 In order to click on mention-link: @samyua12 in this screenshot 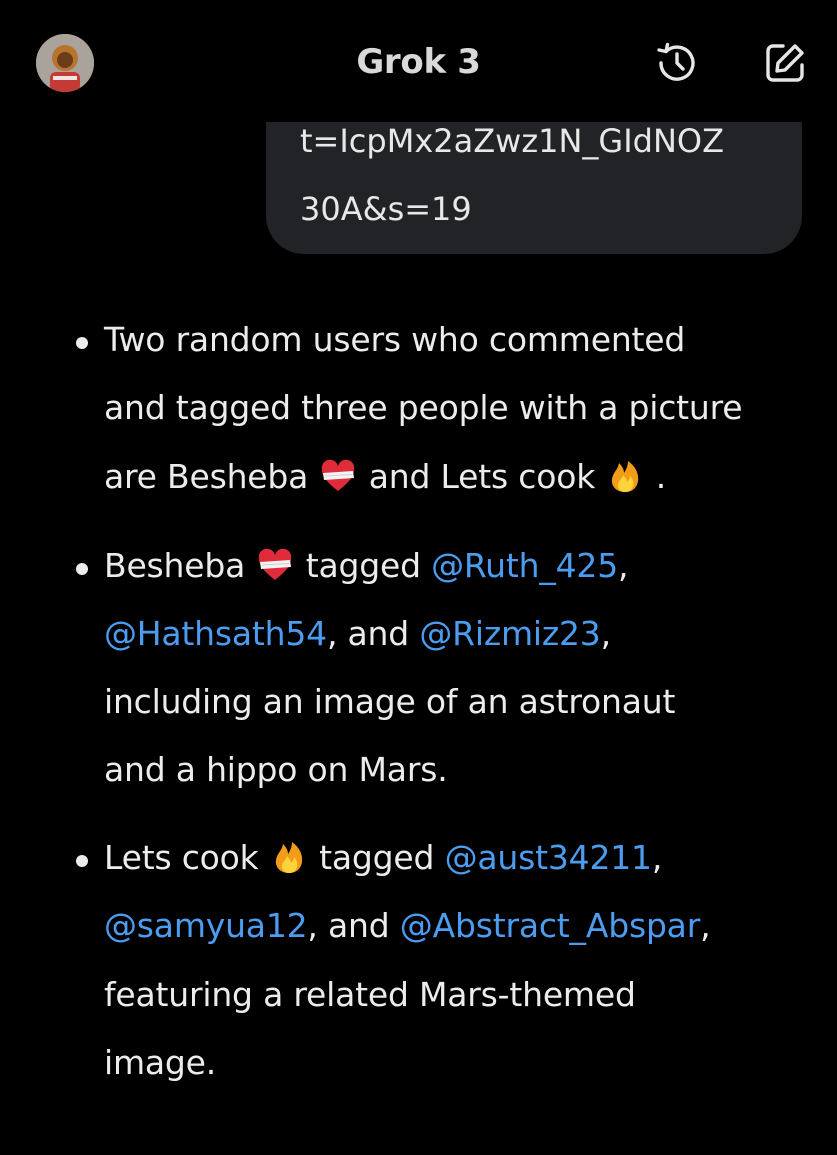, I will do `click(206, 925)`.